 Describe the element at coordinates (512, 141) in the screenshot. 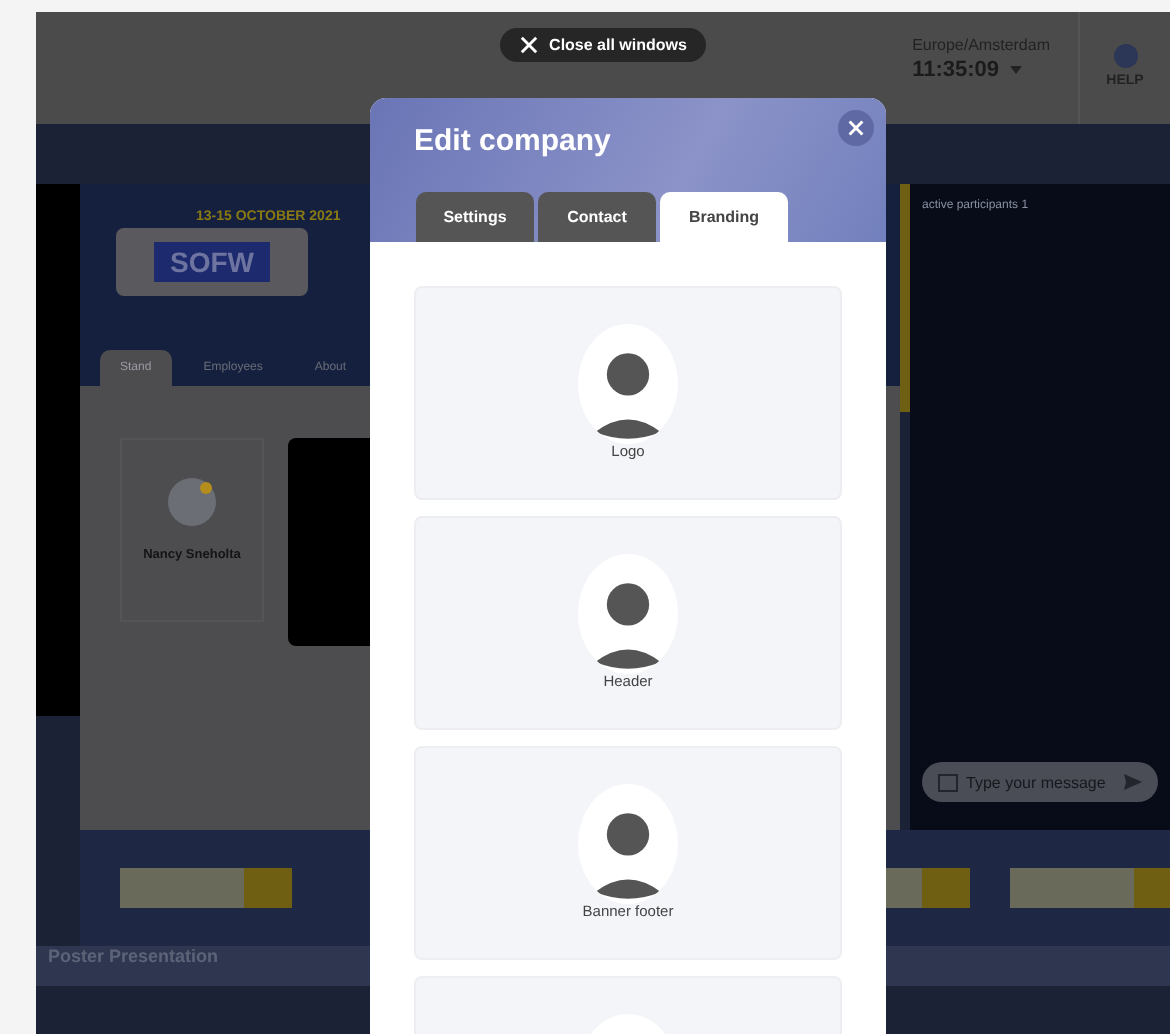

I see `dialog-title: Edit company` at that location.